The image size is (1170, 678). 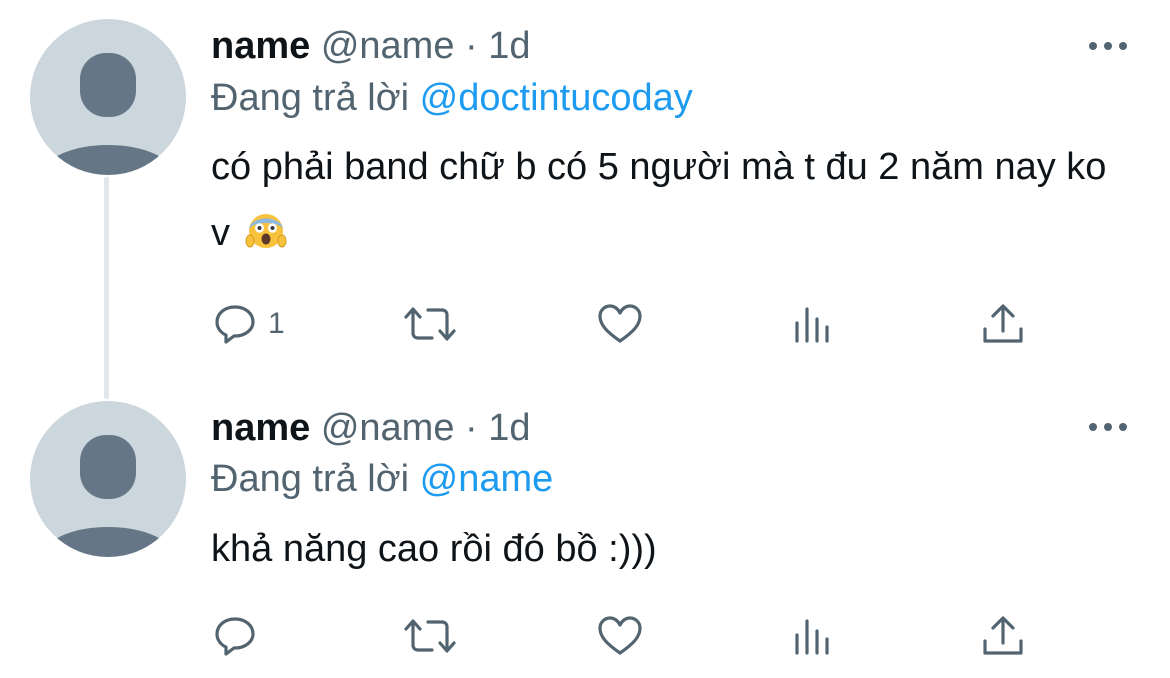 I want to click on thread-connector, so click(x=106, y=288).